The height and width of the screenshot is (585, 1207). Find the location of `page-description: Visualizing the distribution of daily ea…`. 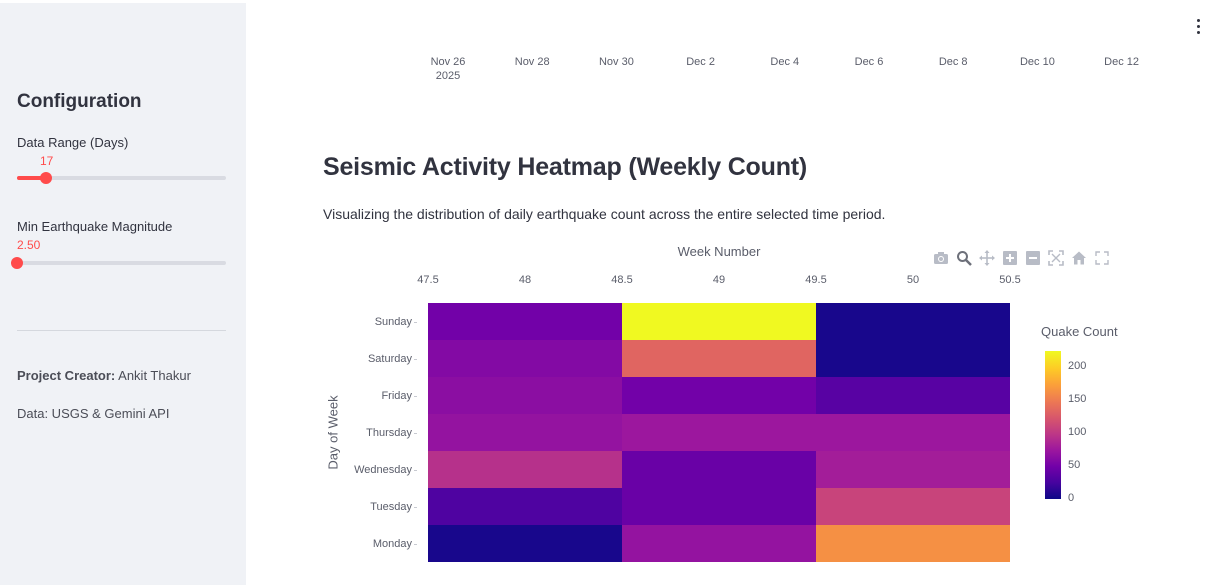

page-description: Visualizing the distribution of daily ea… is located at coordinates (604, 214).